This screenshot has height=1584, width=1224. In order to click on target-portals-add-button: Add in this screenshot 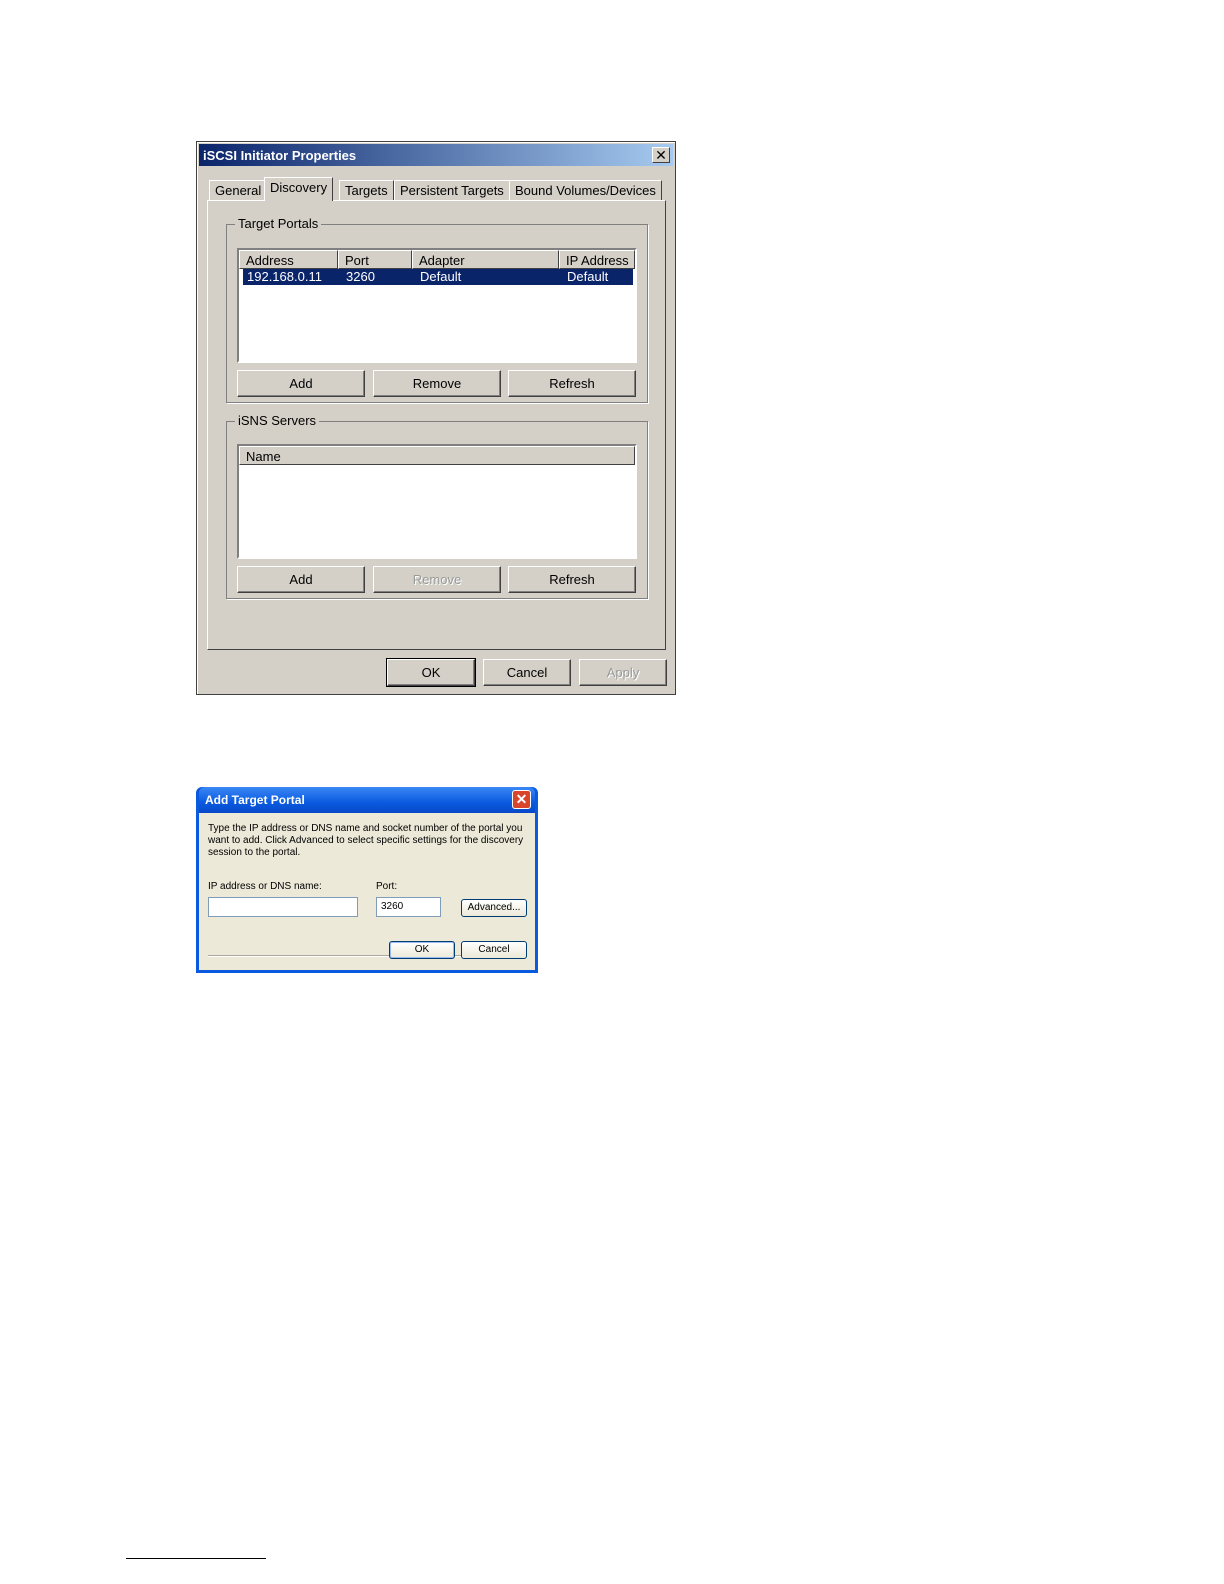, I will do `click(301, 383)`.